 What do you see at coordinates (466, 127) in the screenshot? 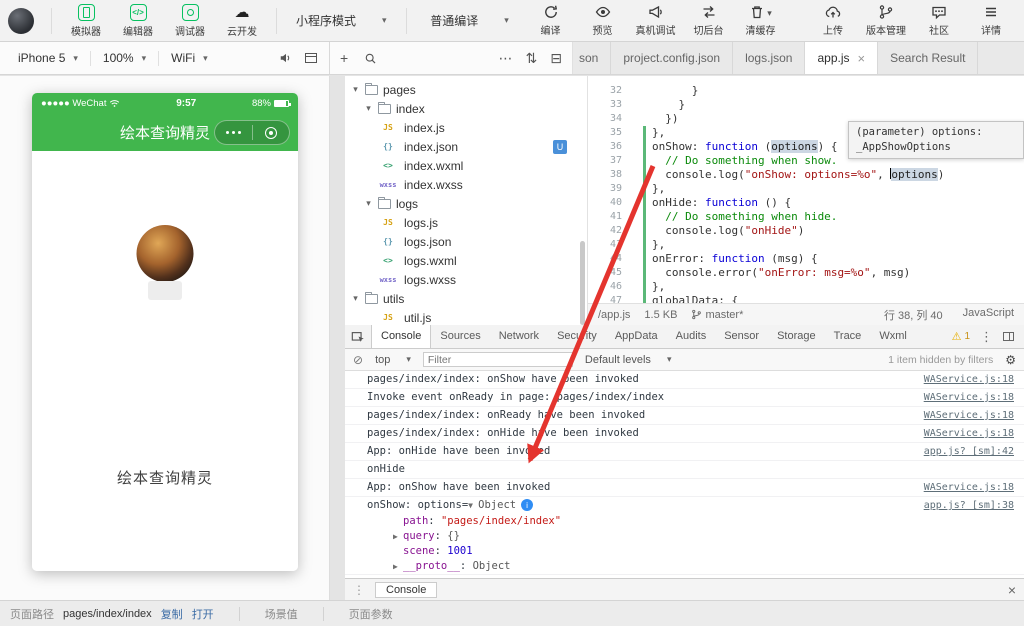
I see `tree-file-index.js: JS index.js` at bounding box center [466, 127].